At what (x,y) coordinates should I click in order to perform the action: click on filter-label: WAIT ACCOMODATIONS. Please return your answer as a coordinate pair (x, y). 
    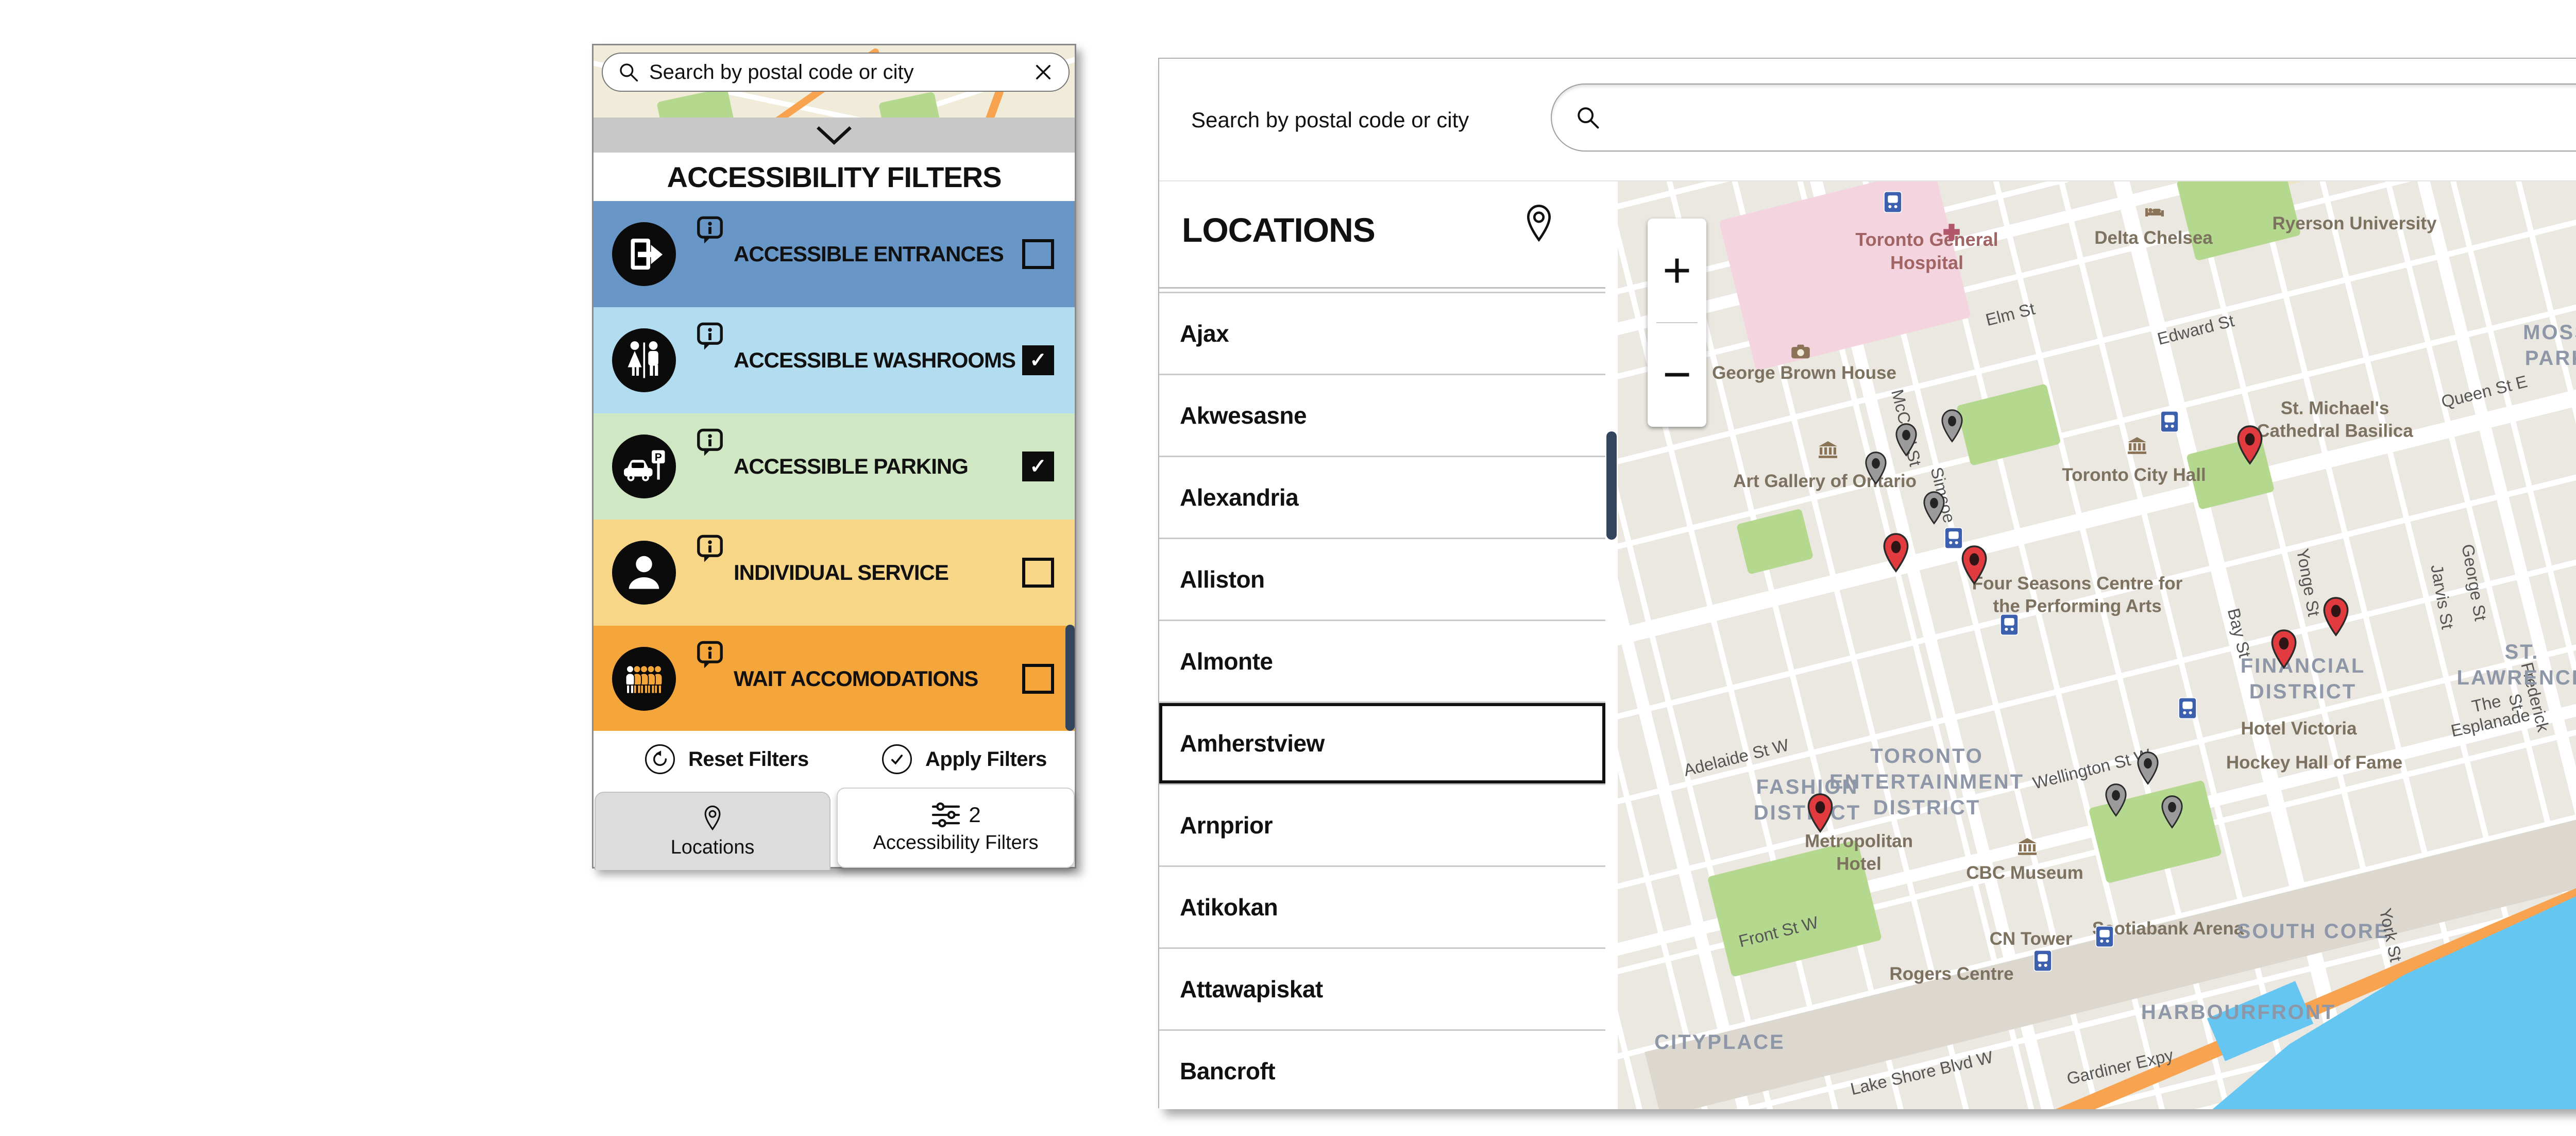
    Looking at the image, I should click on (856, 678).